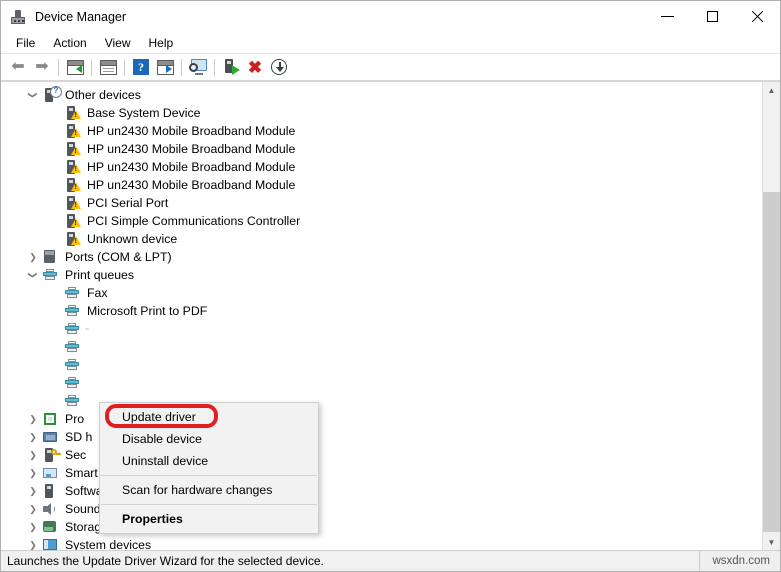 The height and width of the screenshot is (572, 781). I want to click on tree-row: Microsoft Print to PDF, so click(381, 311).